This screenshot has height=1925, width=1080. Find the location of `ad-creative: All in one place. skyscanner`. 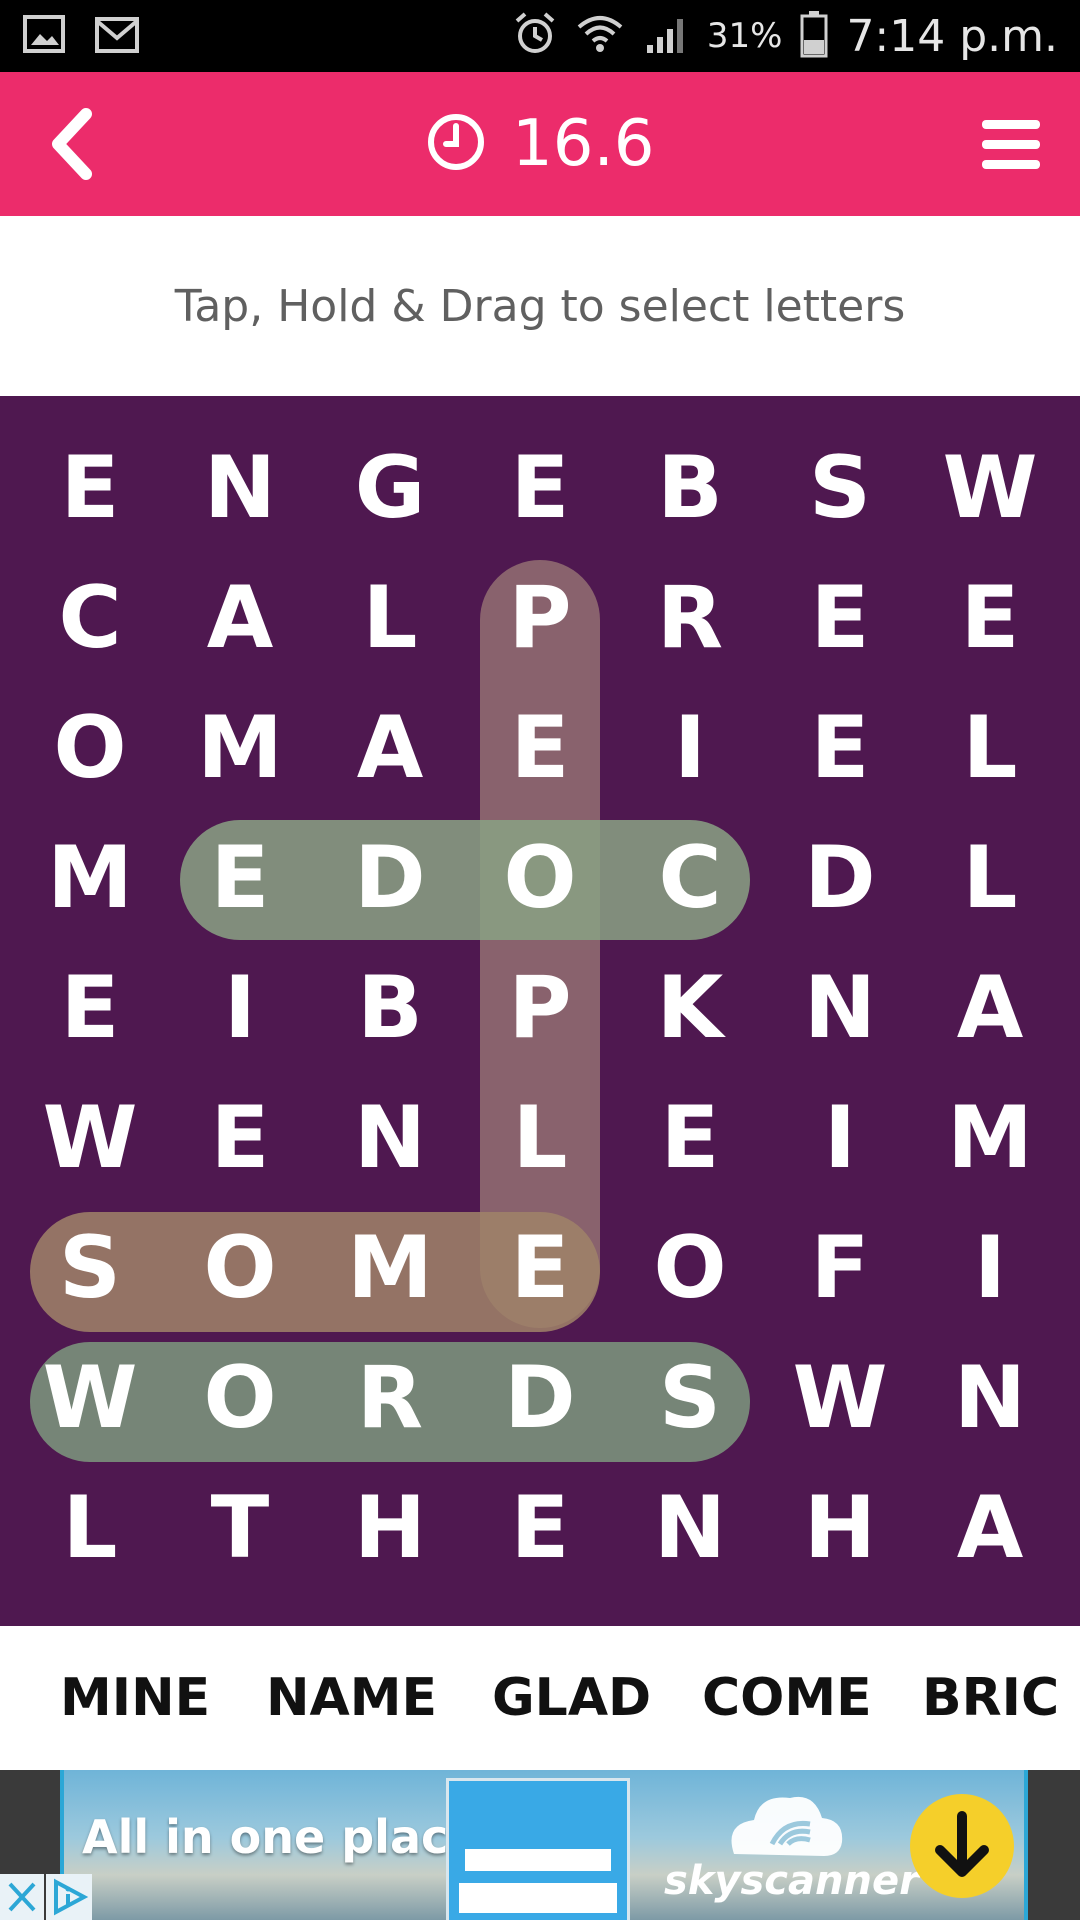

ad-creative: All in one place. skyscanner is located at coordinates (544, 1845).